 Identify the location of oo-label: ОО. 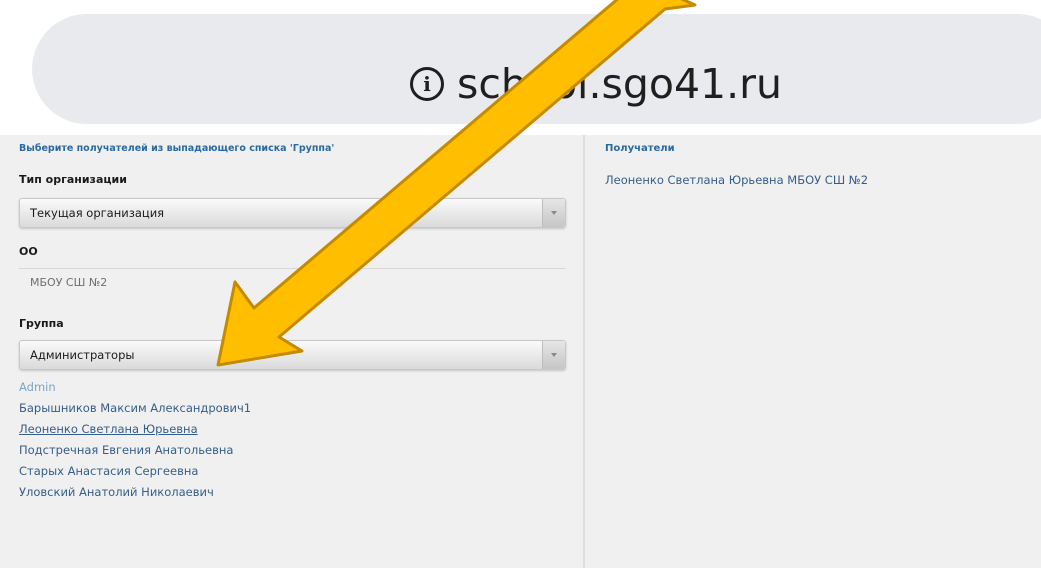
(28, 251).